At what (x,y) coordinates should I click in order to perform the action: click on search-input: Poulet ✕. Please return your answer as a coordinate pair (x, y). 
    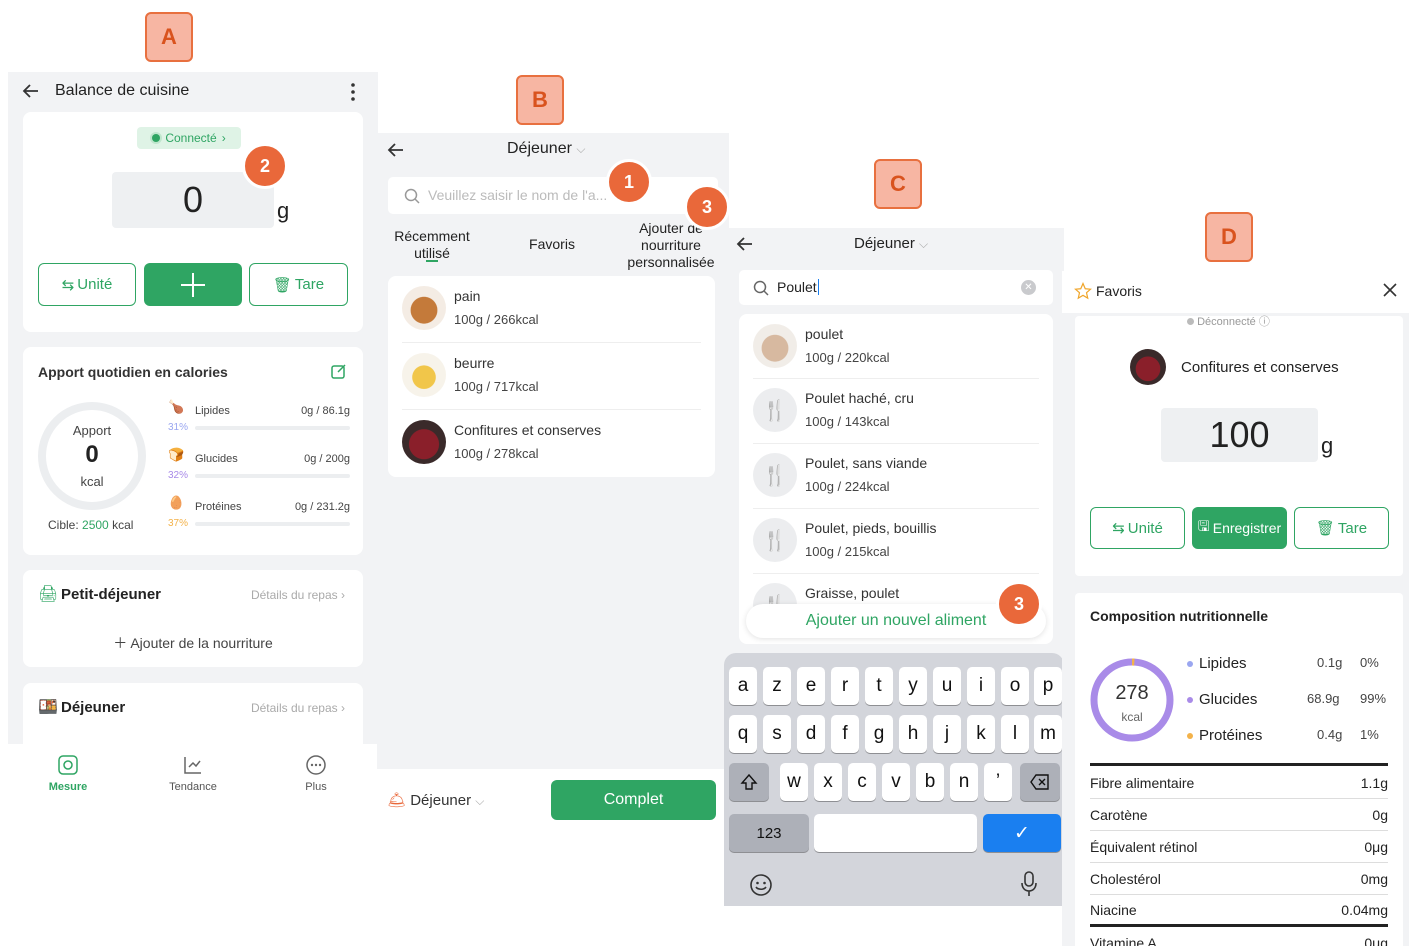
    Looking at the image, I should click on (896, 287).